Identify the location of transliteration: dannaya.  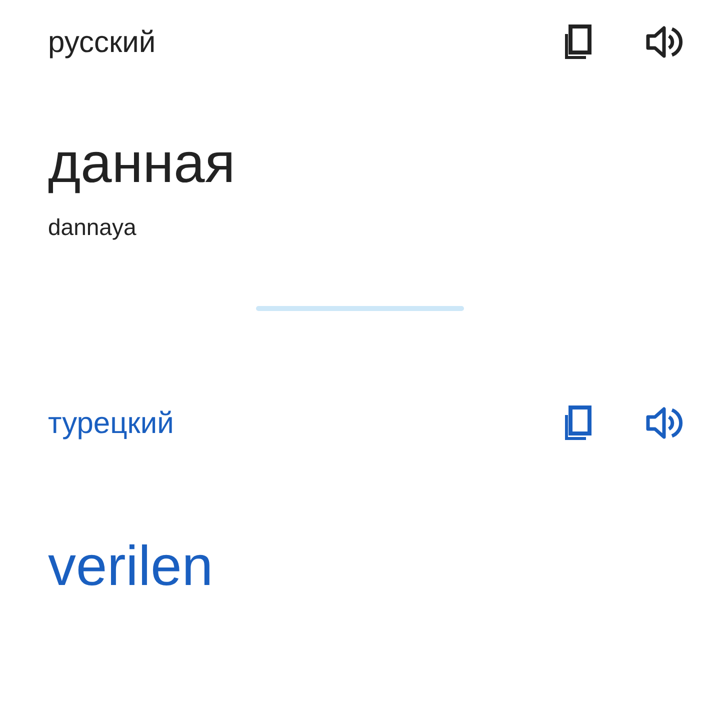
(93, 227).